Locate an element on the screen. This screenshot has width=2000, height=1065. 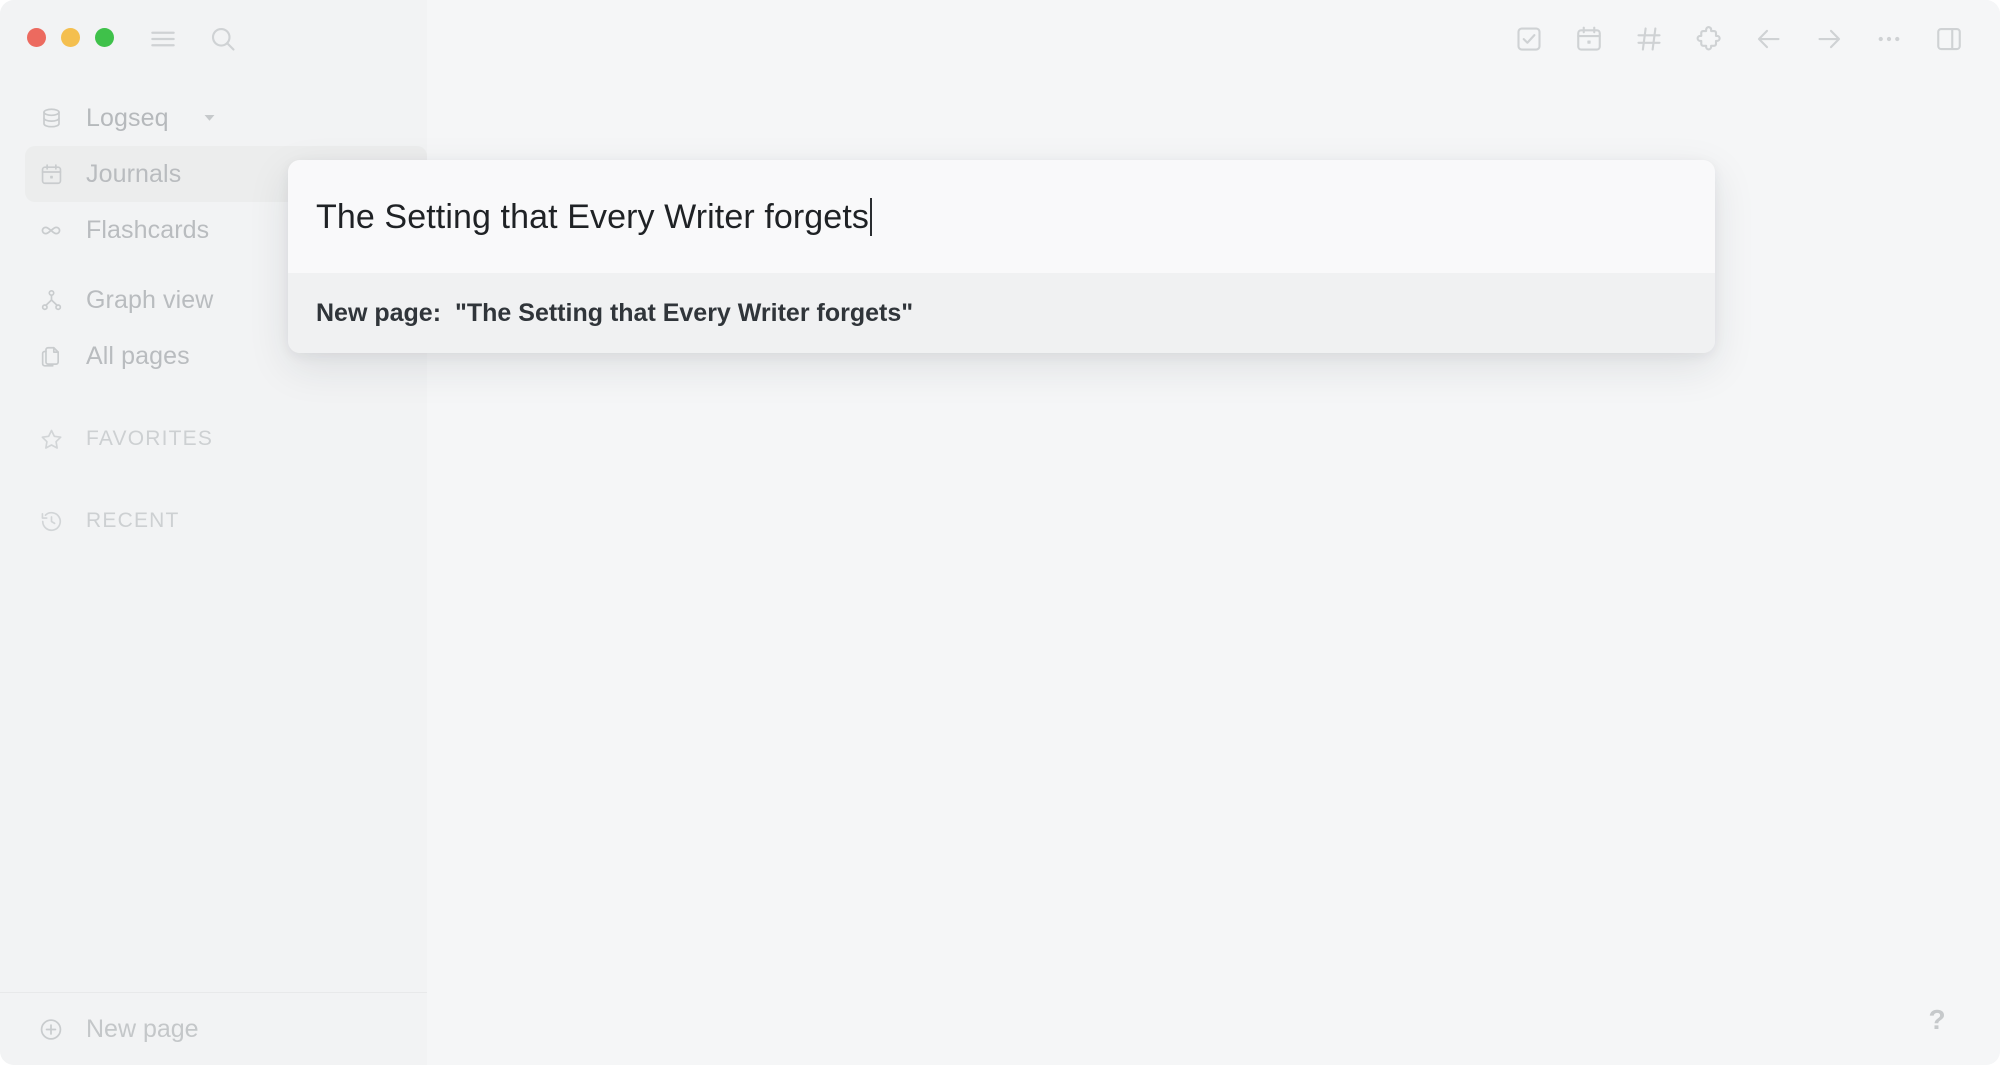
help-label: ? is located at coordinates (1937, 1019).